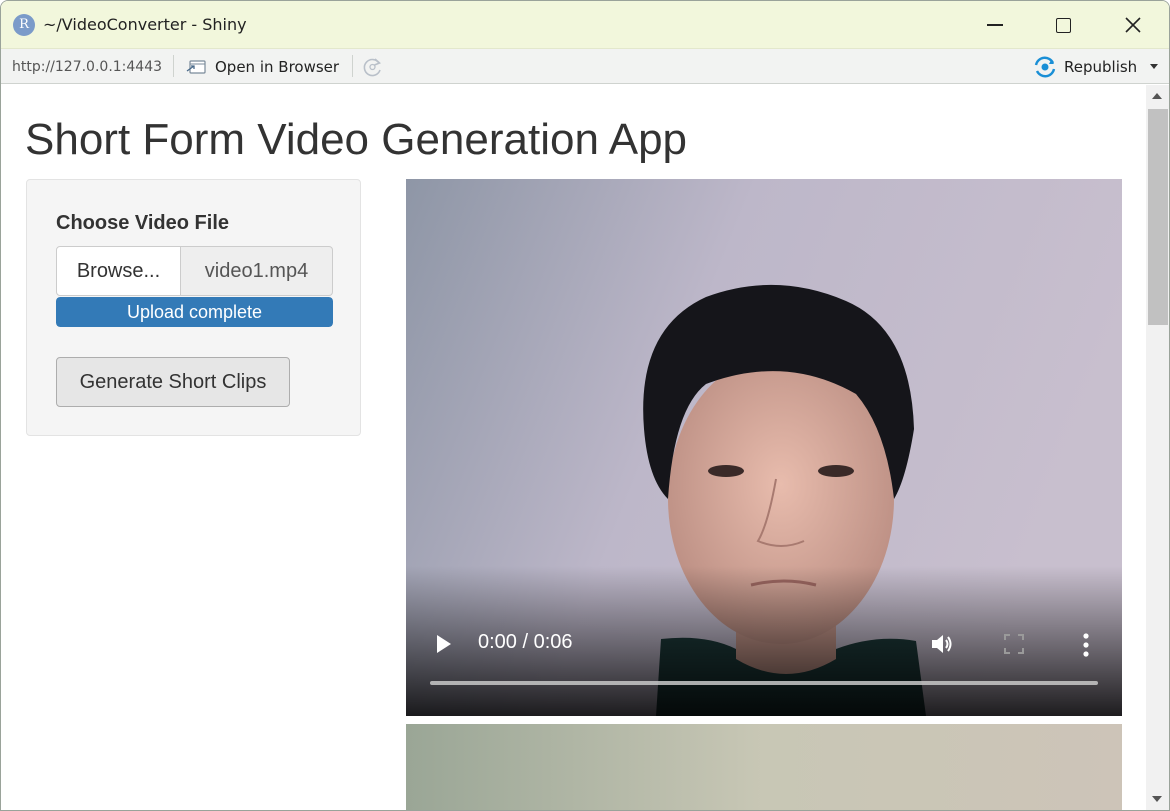 The image size is (1170, 811). I want to click on page-title: Short Form Video Generation App, so click(356, 139).